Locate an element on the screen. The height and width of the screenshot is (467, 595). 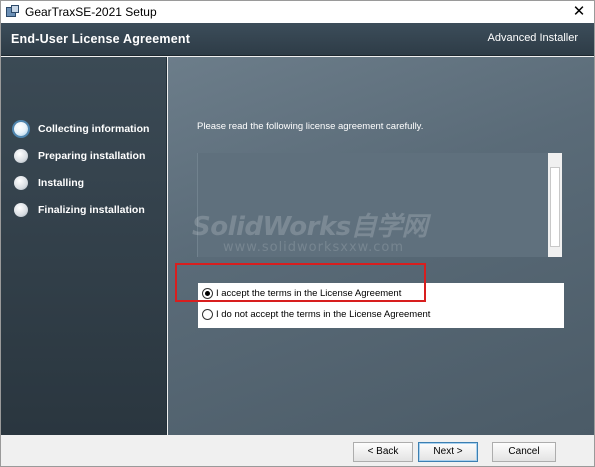
next-button: Next > is located at coordinates (448, 452).